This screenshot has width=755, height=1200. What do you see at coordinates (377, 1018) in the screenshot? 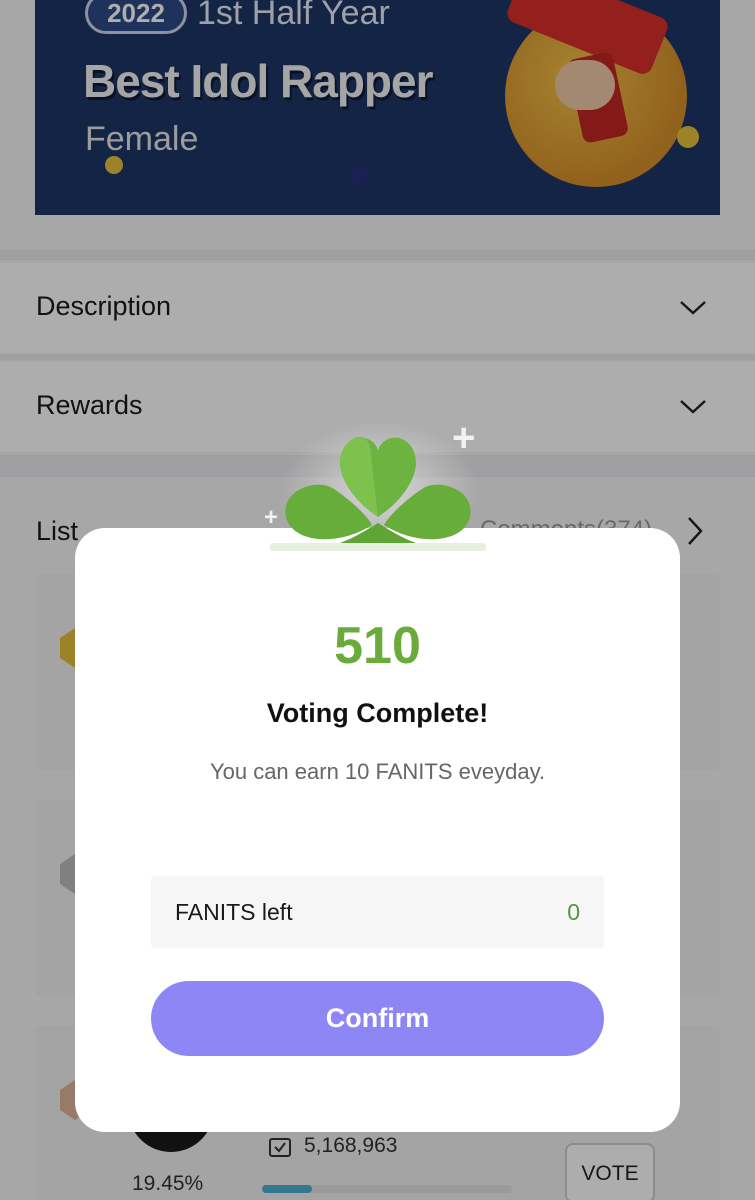
I see `confirm-button: Confirm` at bounding box center [377, 1018].